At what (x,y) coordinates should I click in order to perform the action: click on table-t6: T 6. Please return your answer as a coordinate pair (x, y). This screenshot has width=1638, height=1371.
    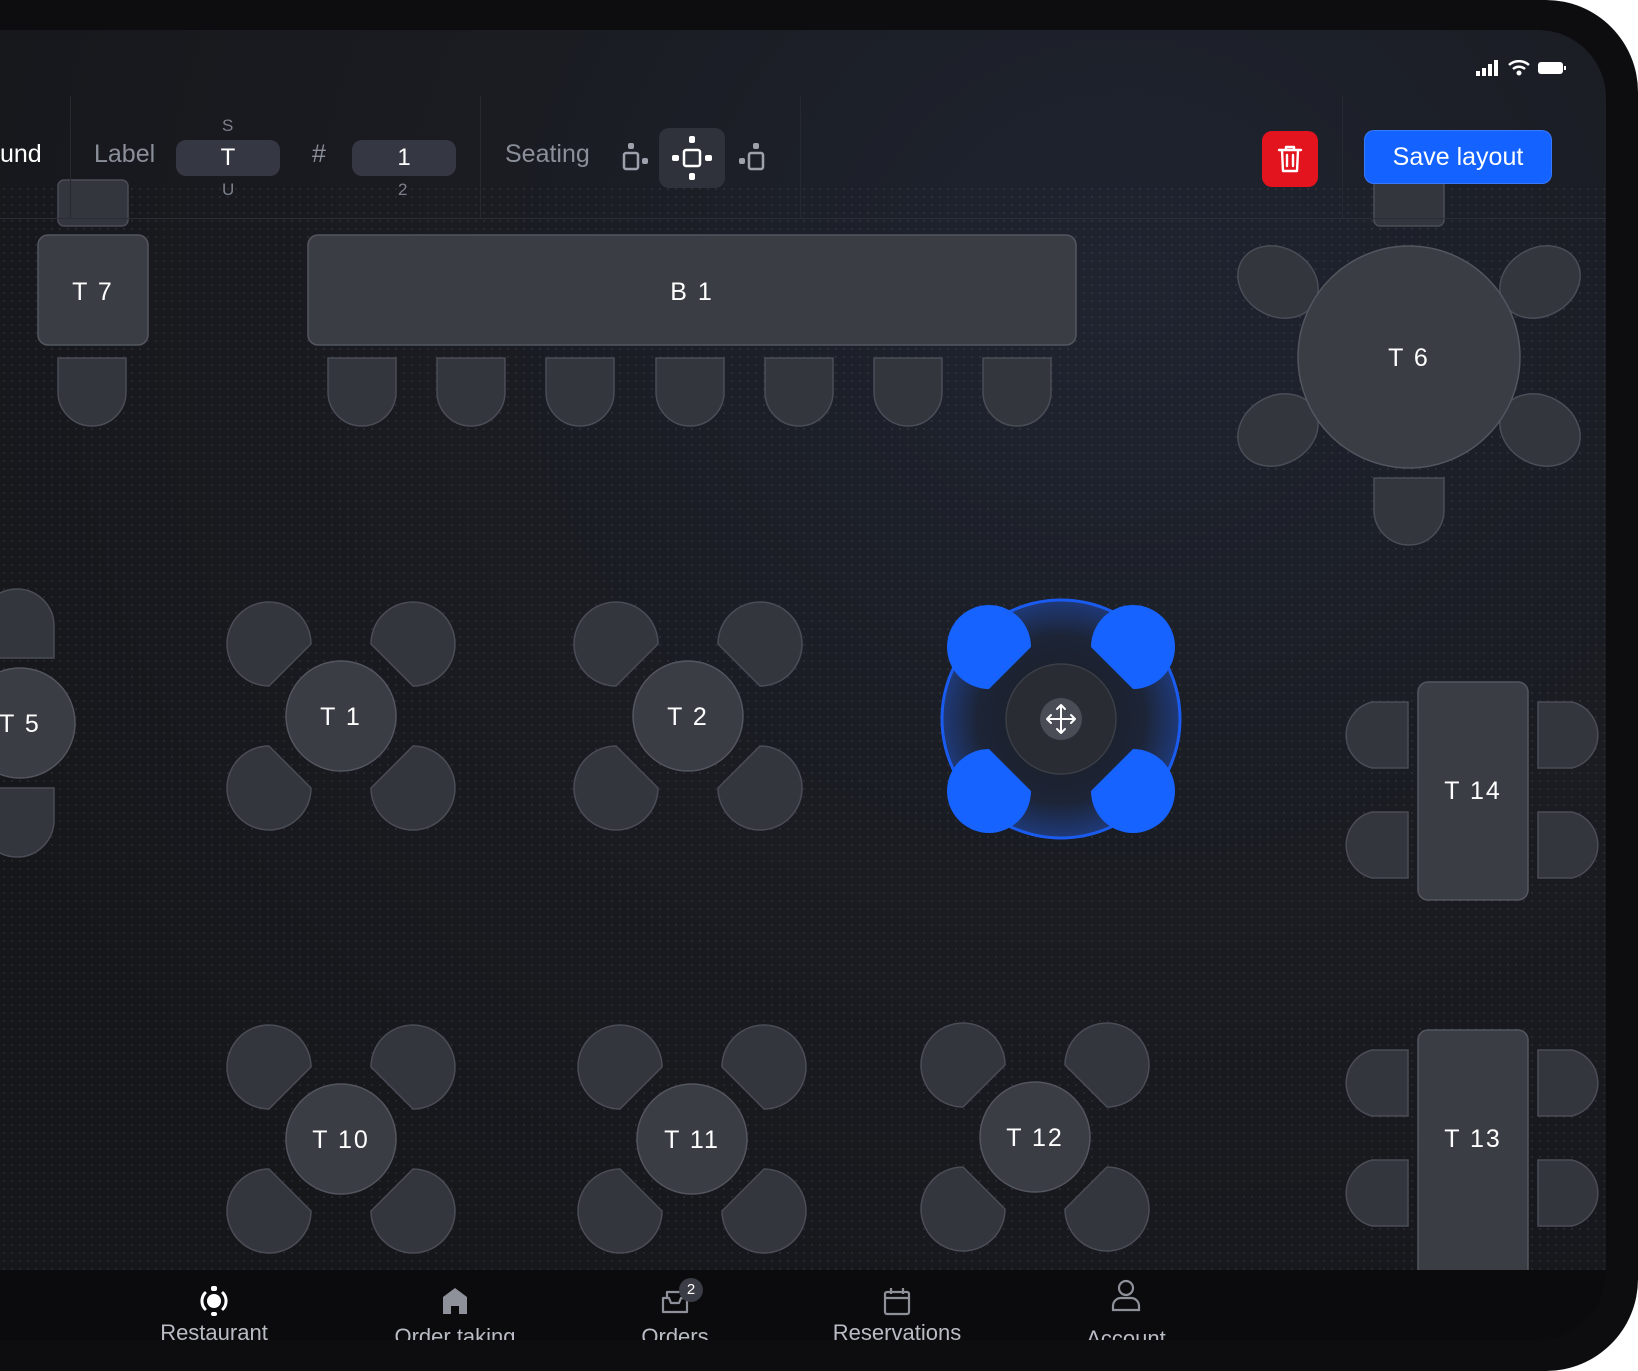
    Looking at the image, I should click on (1409, 362).